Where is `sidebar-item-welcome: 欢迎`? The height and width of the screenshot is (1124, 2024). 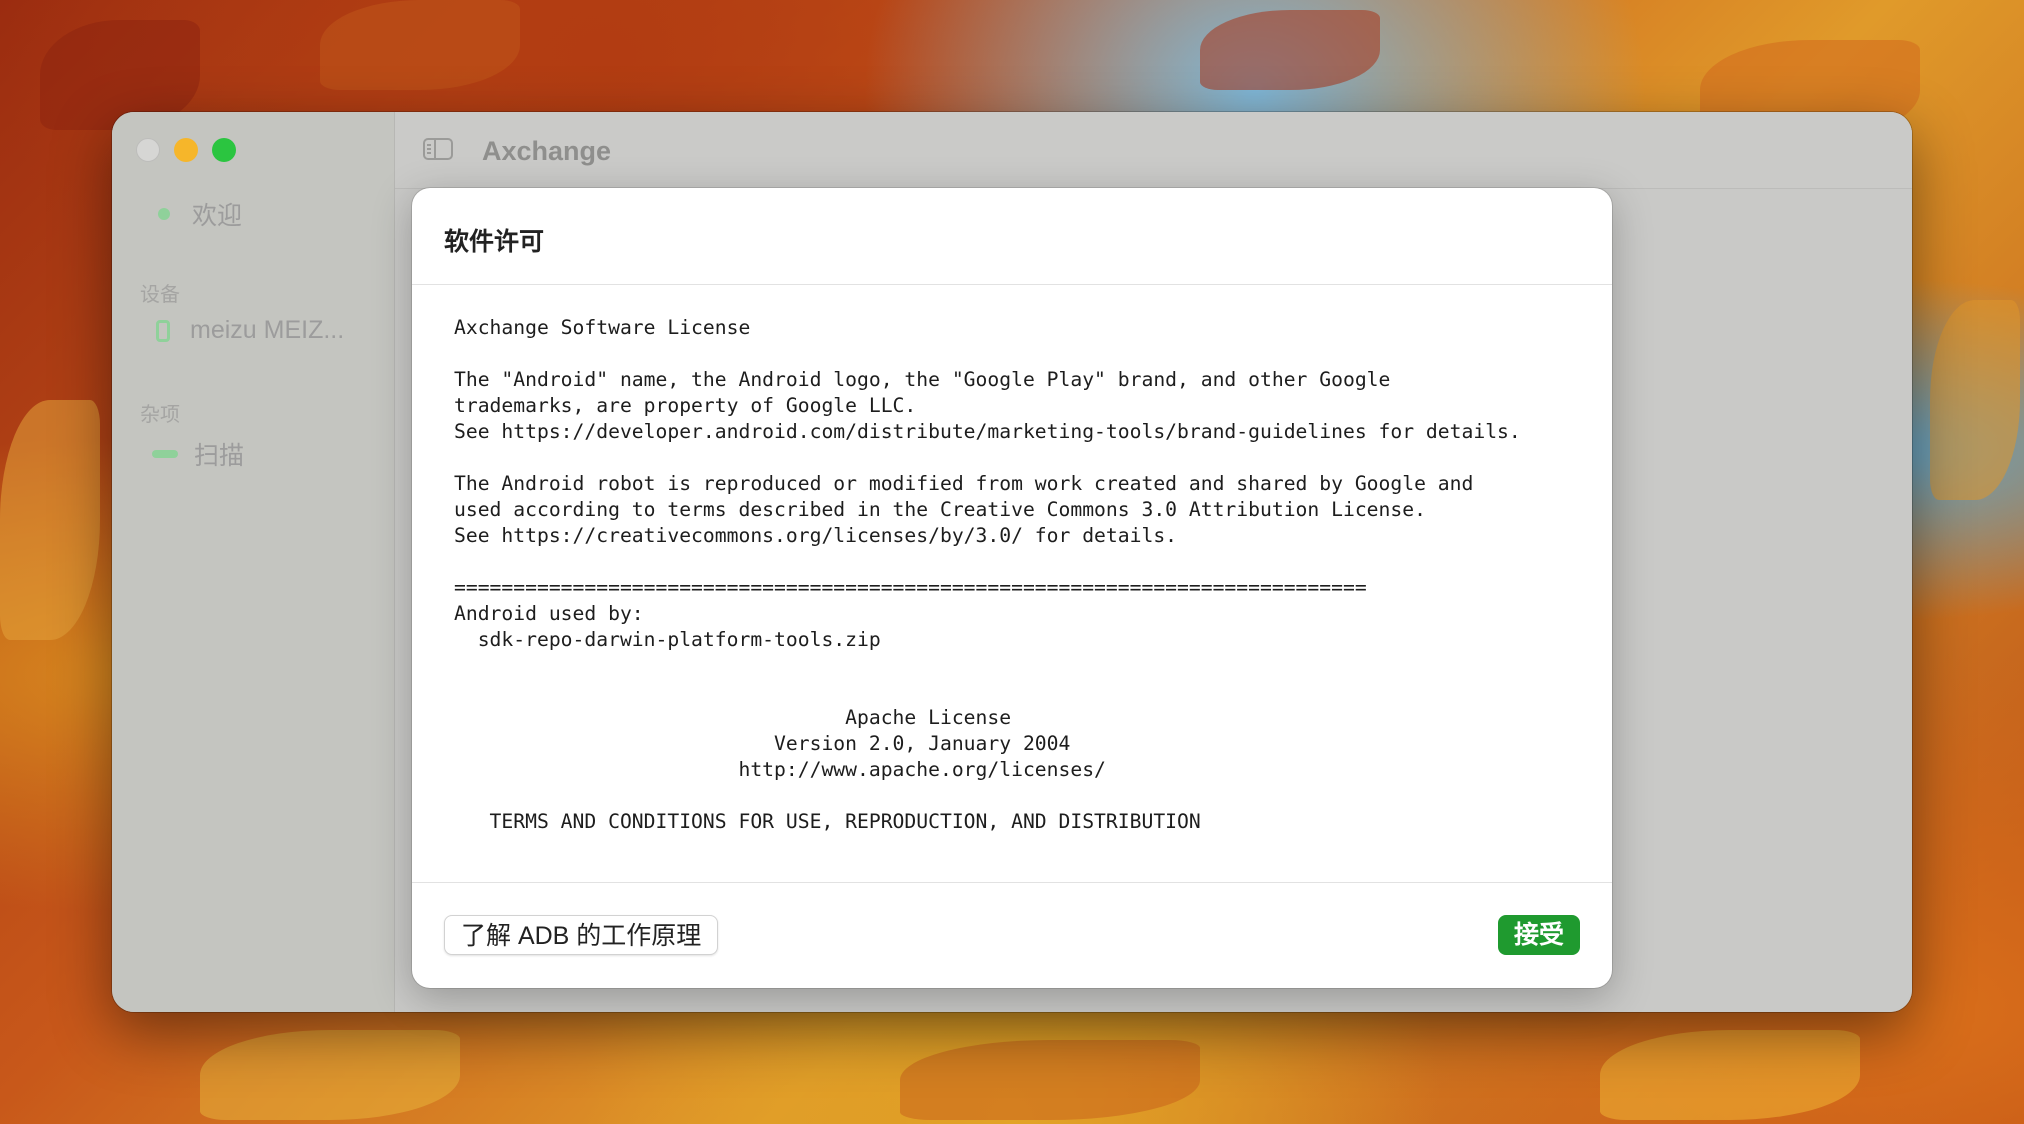 sidebar-item-welcome: 欢迎 is located at coordinates (197, 214).